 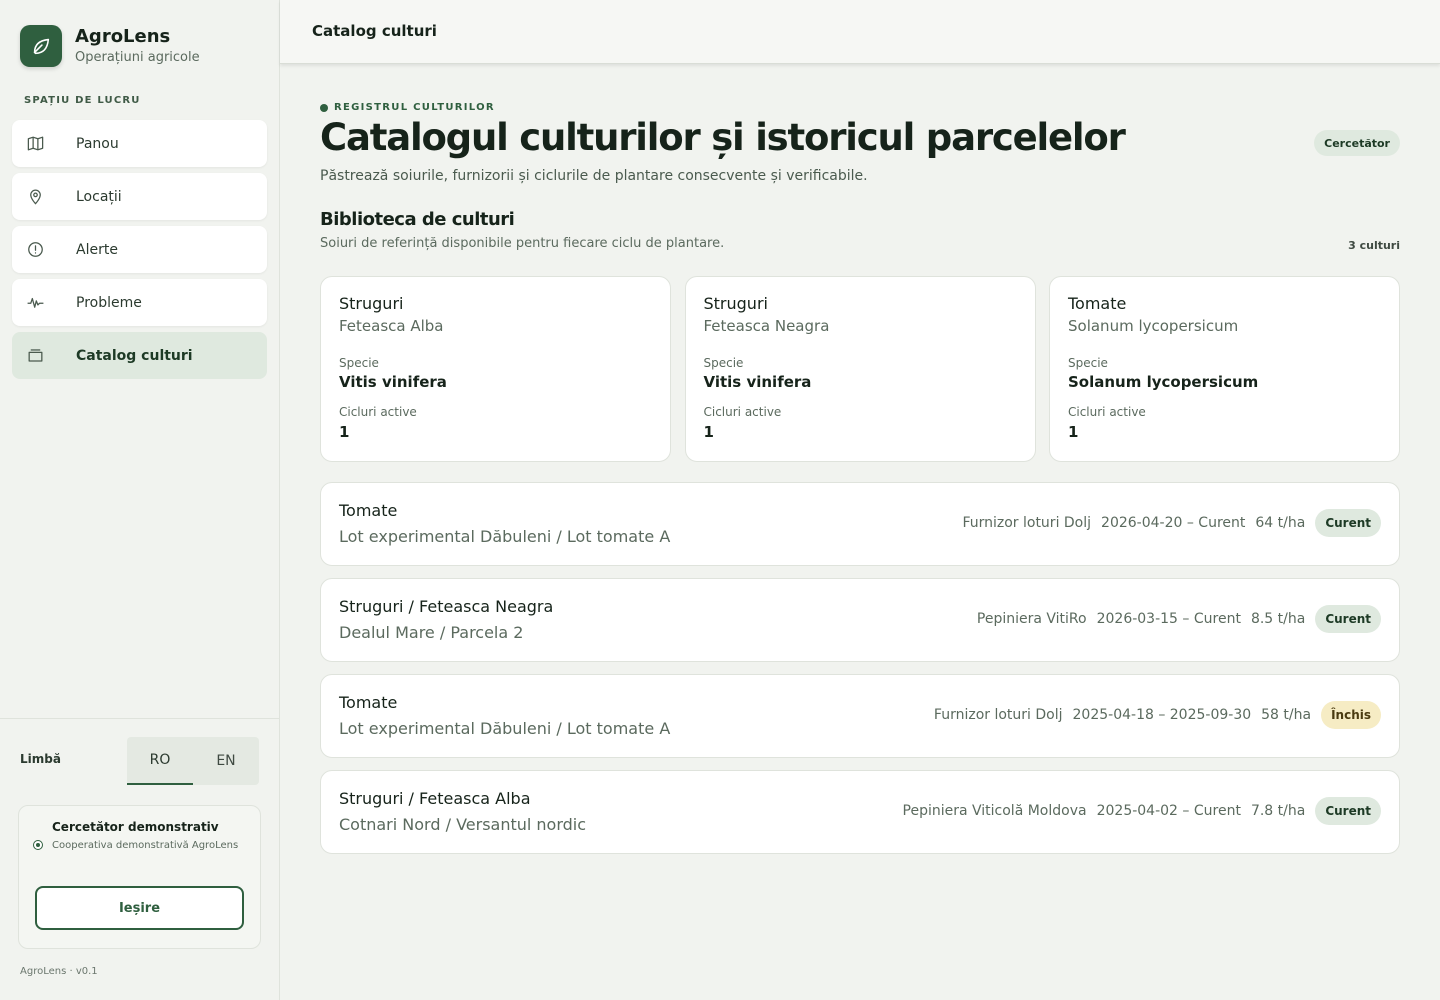 I want to click on sidebar-item-probleme: Probleme, so click(x=139, y=302).